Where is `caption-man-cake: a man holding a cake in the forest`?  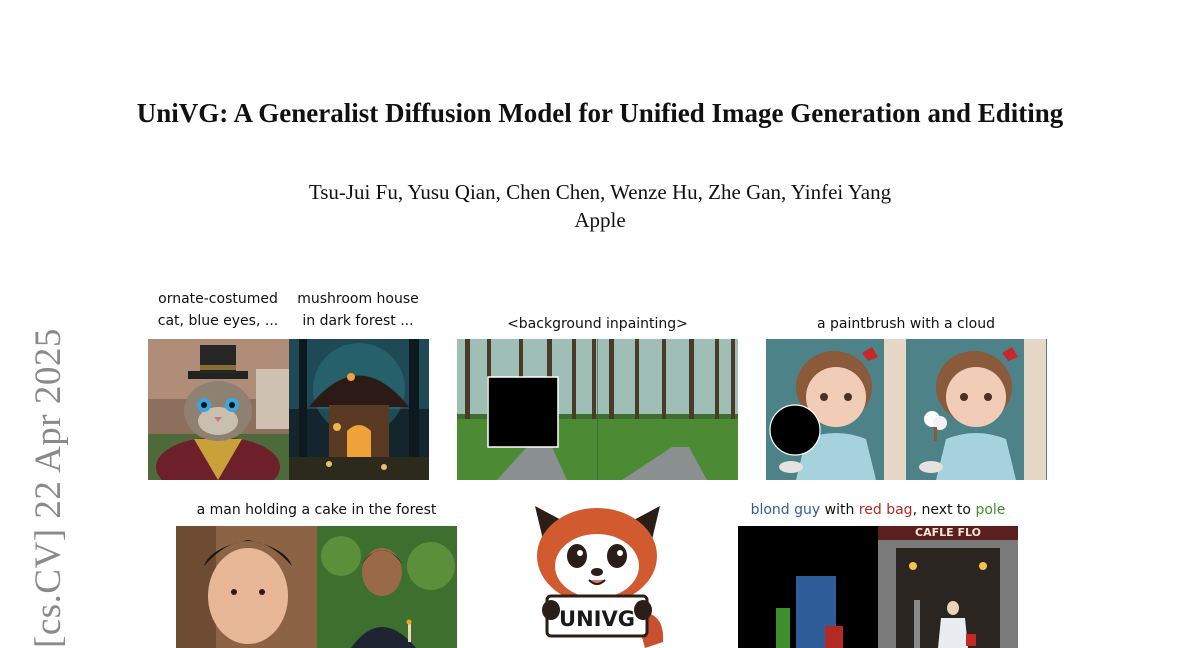
caption-man-cake: a man holding a cake in the forest is located at coordinates (316, 510).